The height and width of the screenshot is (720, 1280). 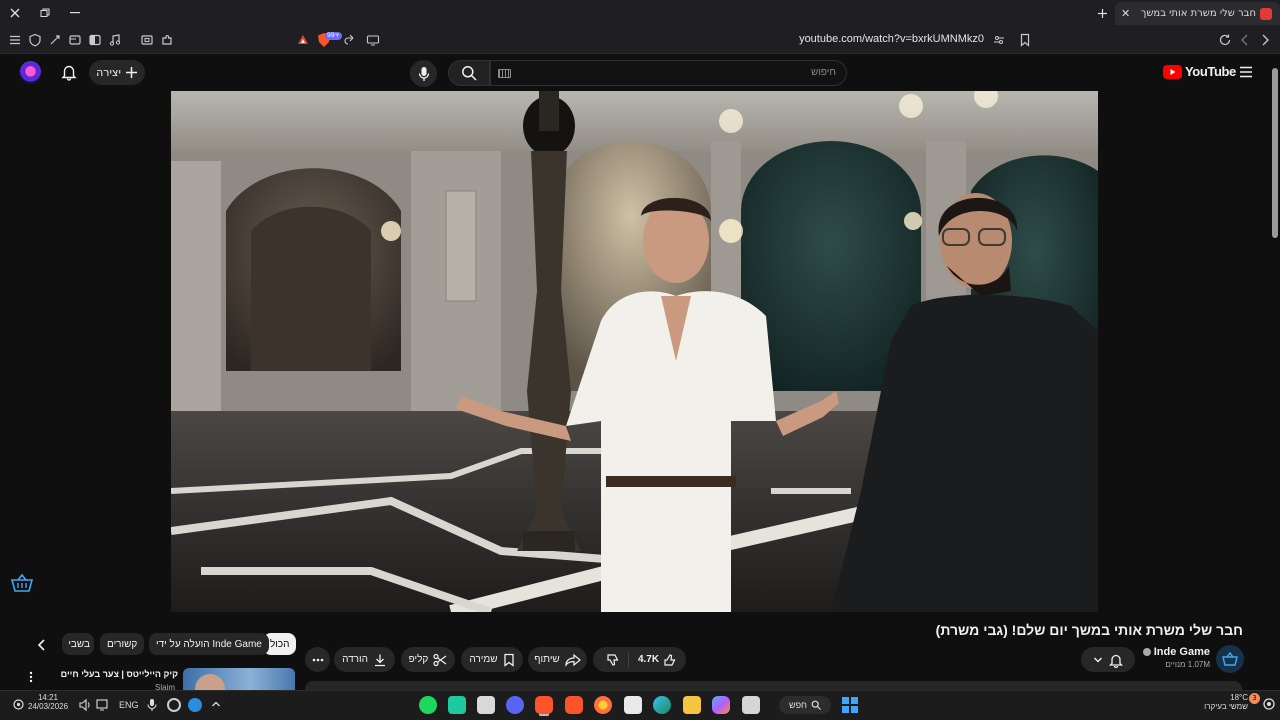 I want to click on close-window-button, so click(x=15, y=13).